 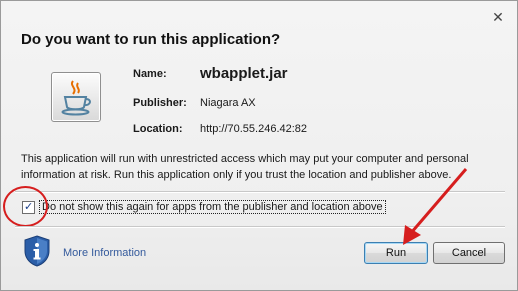 I want to click on annotation-arrow, so click(x=435, y=206).